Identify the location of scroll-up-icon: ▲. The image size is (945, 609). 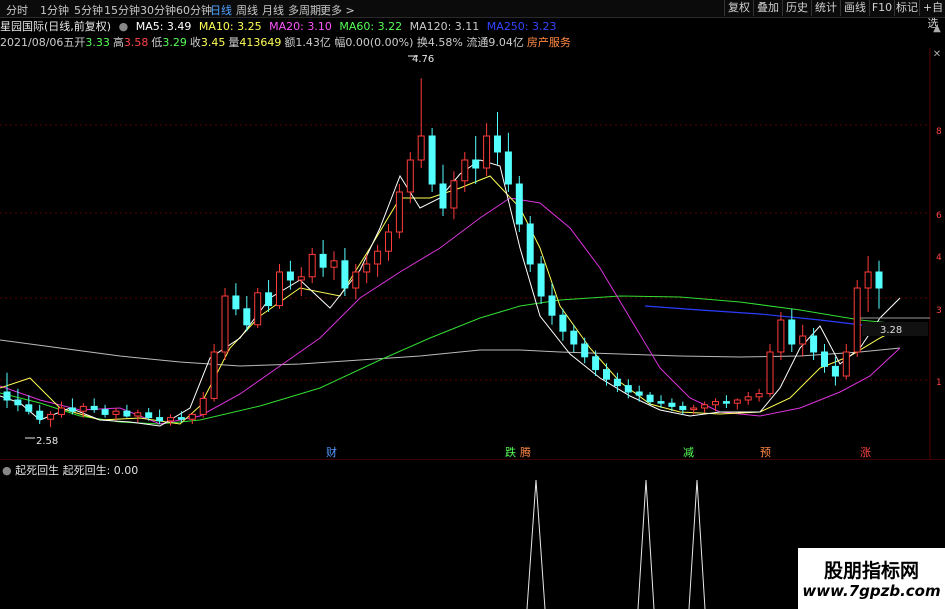
(937, 29).